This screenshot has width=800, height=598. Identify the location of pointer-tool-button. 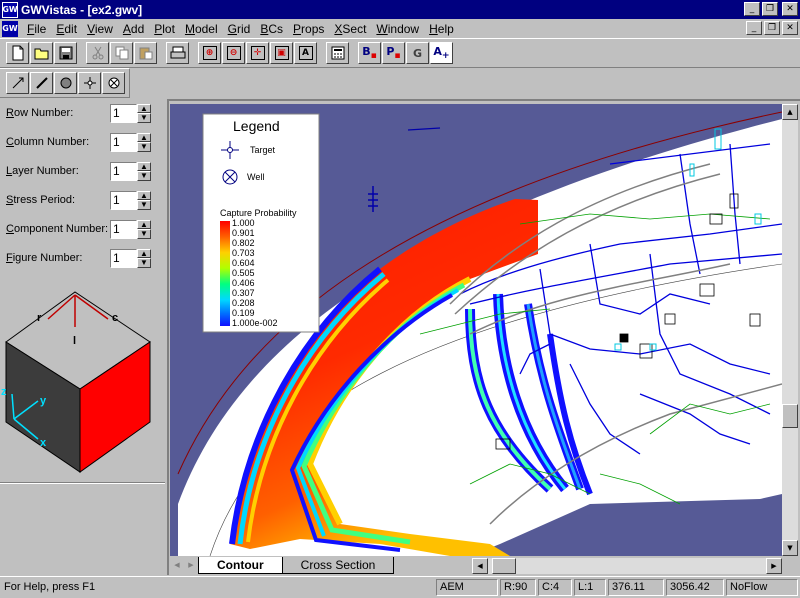
(17, 83).